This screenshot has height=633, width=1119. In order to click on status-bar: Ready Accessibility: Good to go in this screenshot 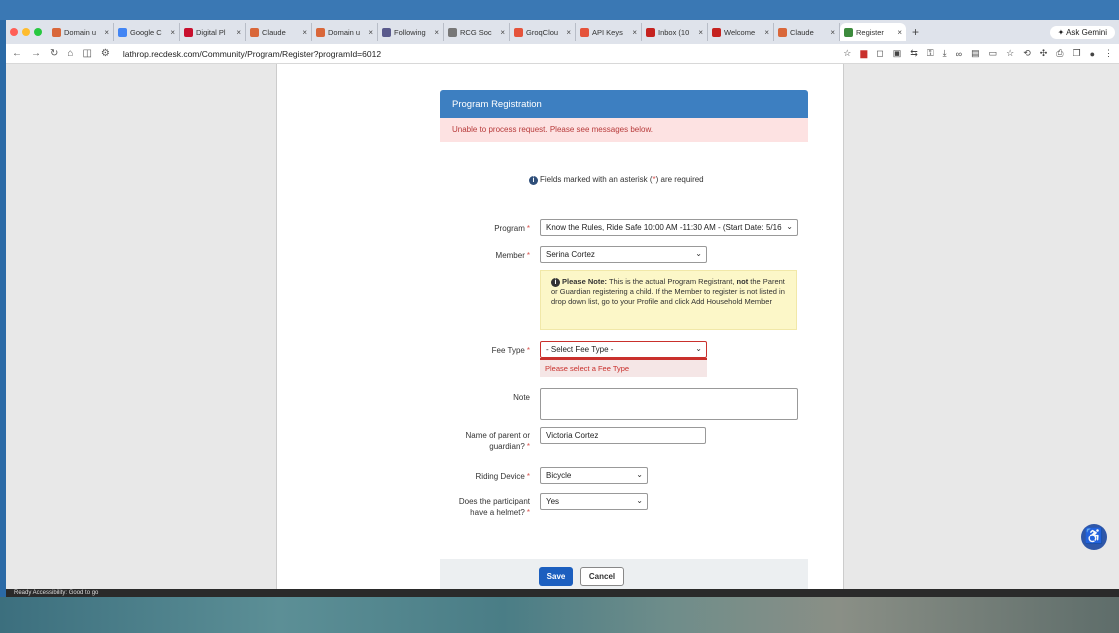, I will do `click(562, 593)`.